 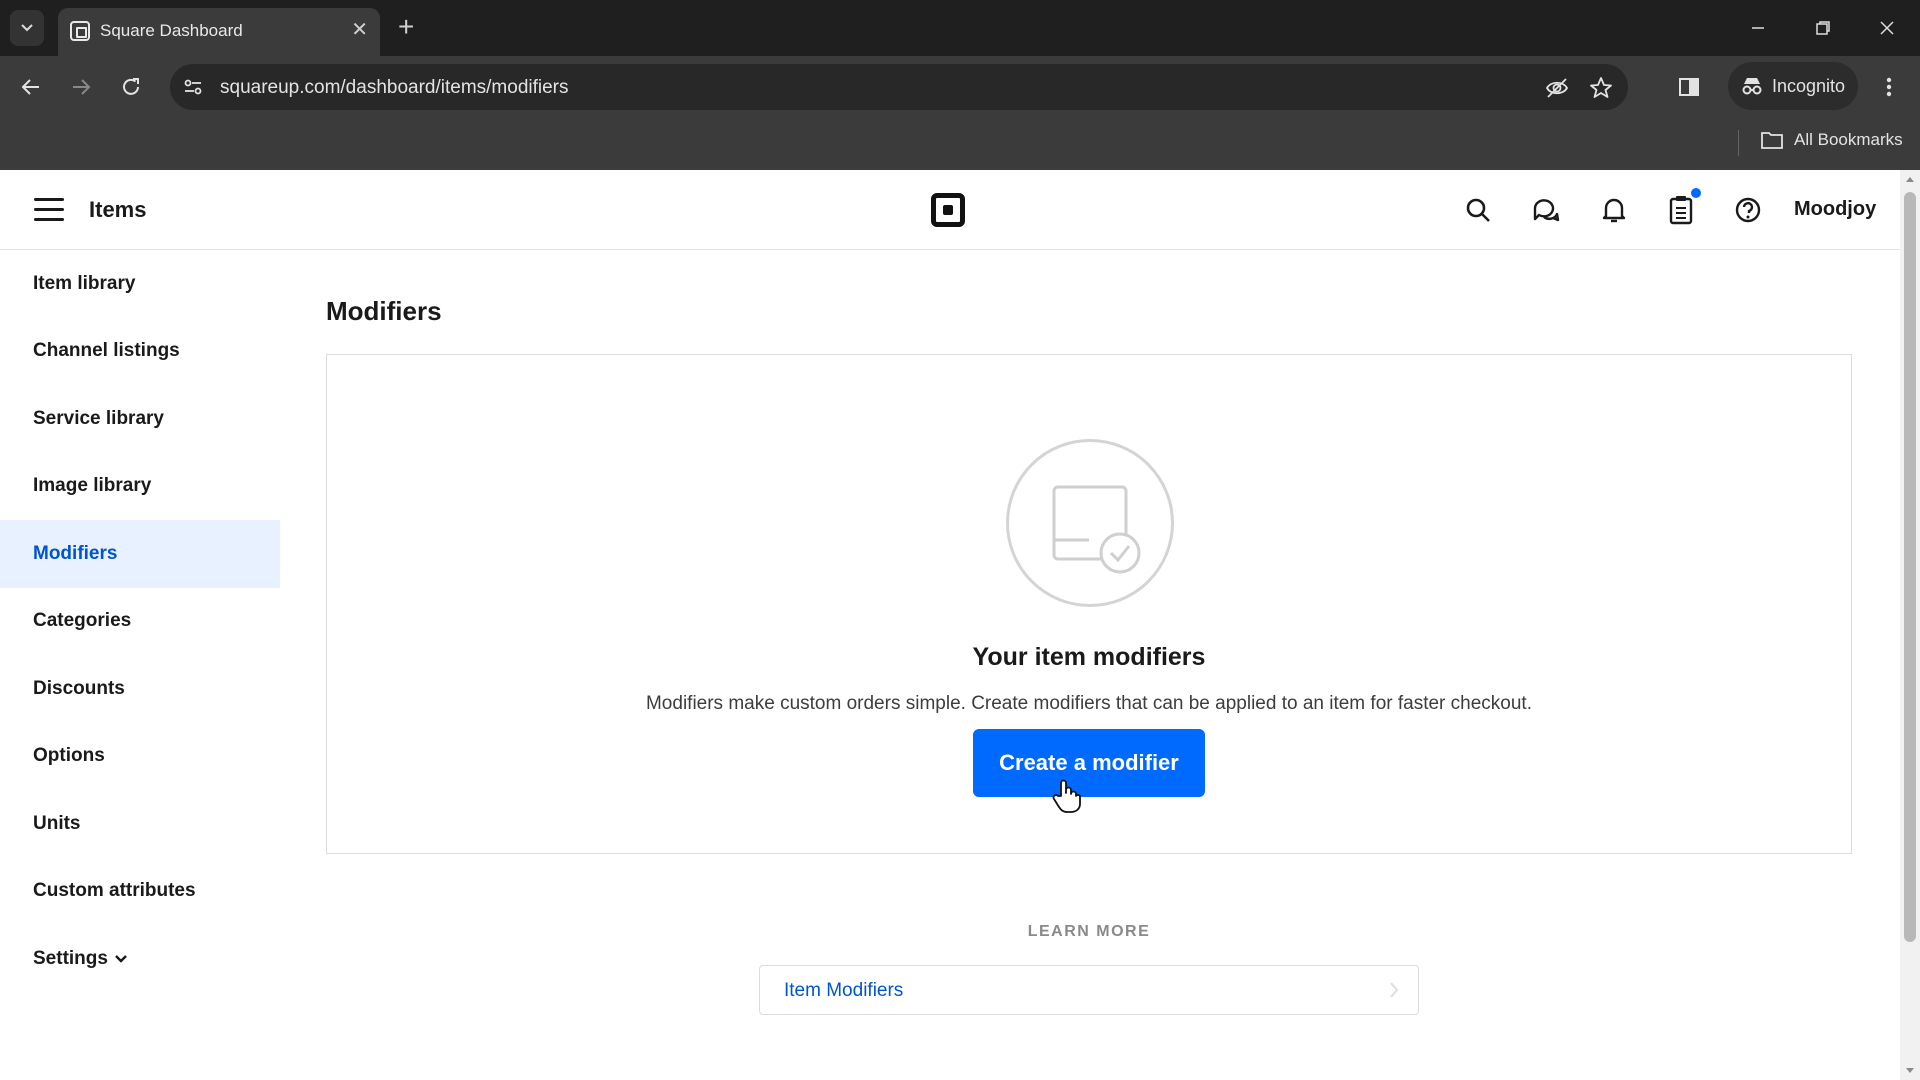 What do you see at coordinates (843, 991) in the screenshot?
I see `learn-link-label: Item Modifiers` at bounding box center [843, 991].